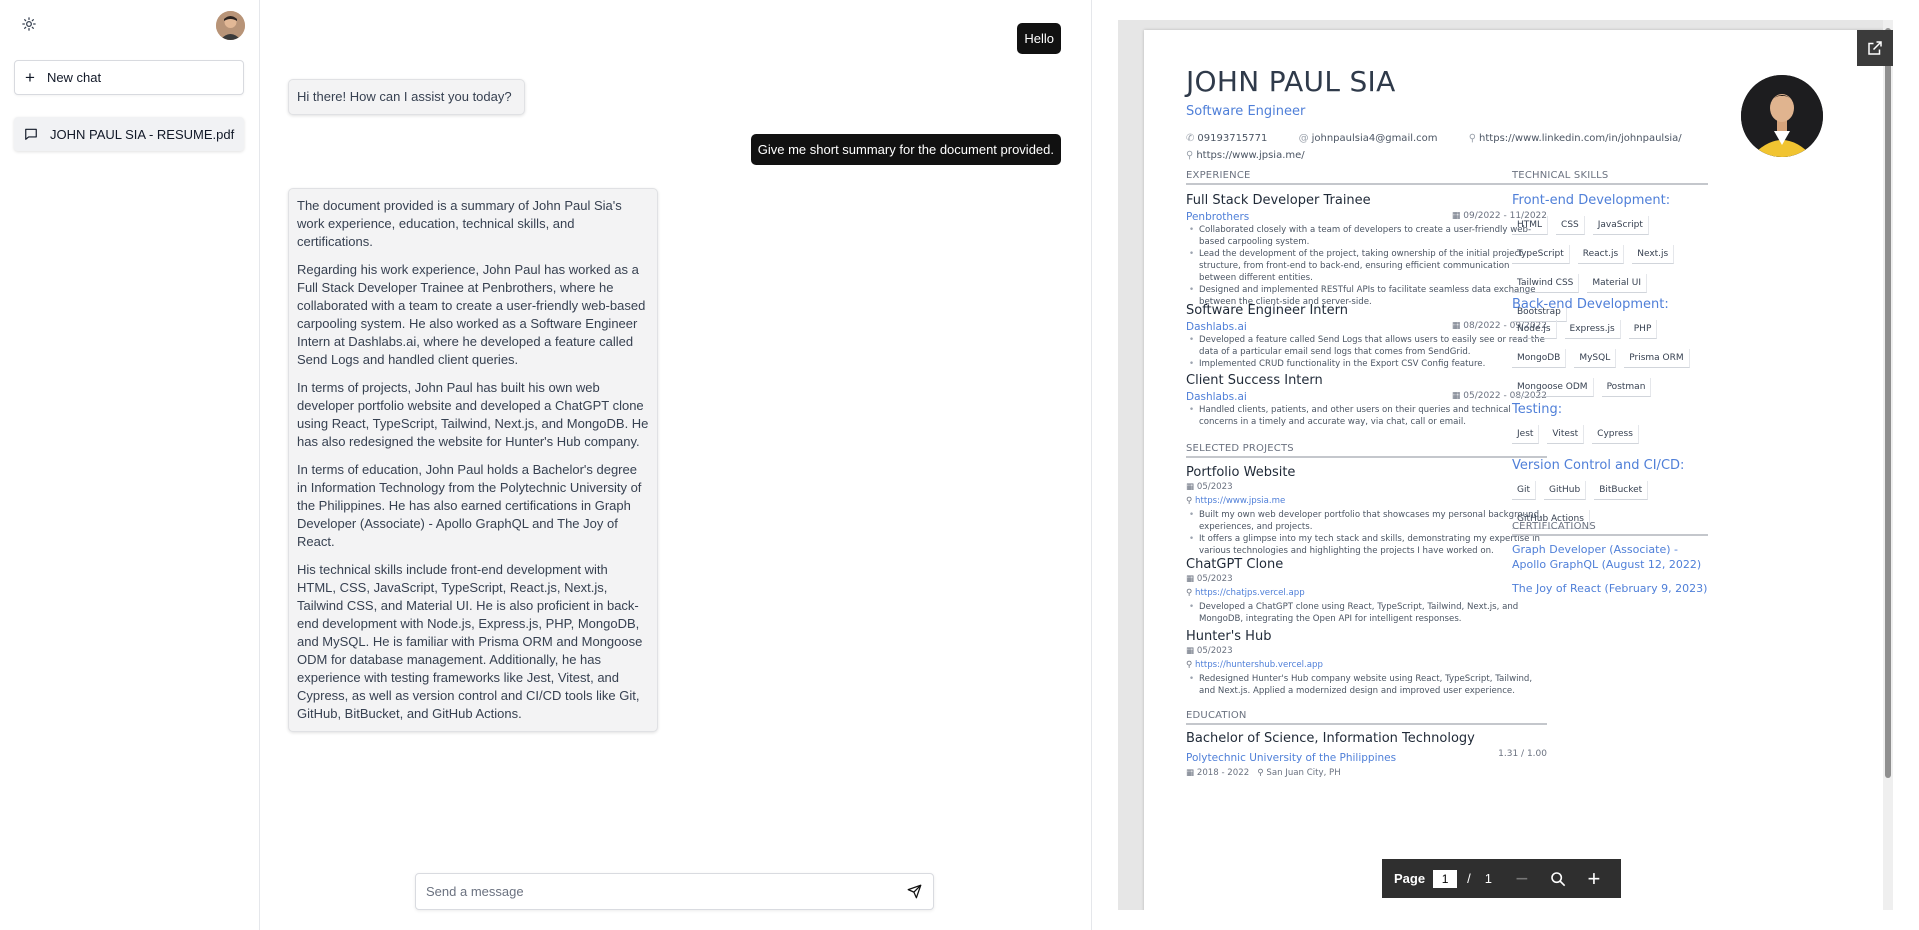  Describe the element at coordinates (1541, 254) in the screenshot. I see `skill-chip: TypeScript` at that location.